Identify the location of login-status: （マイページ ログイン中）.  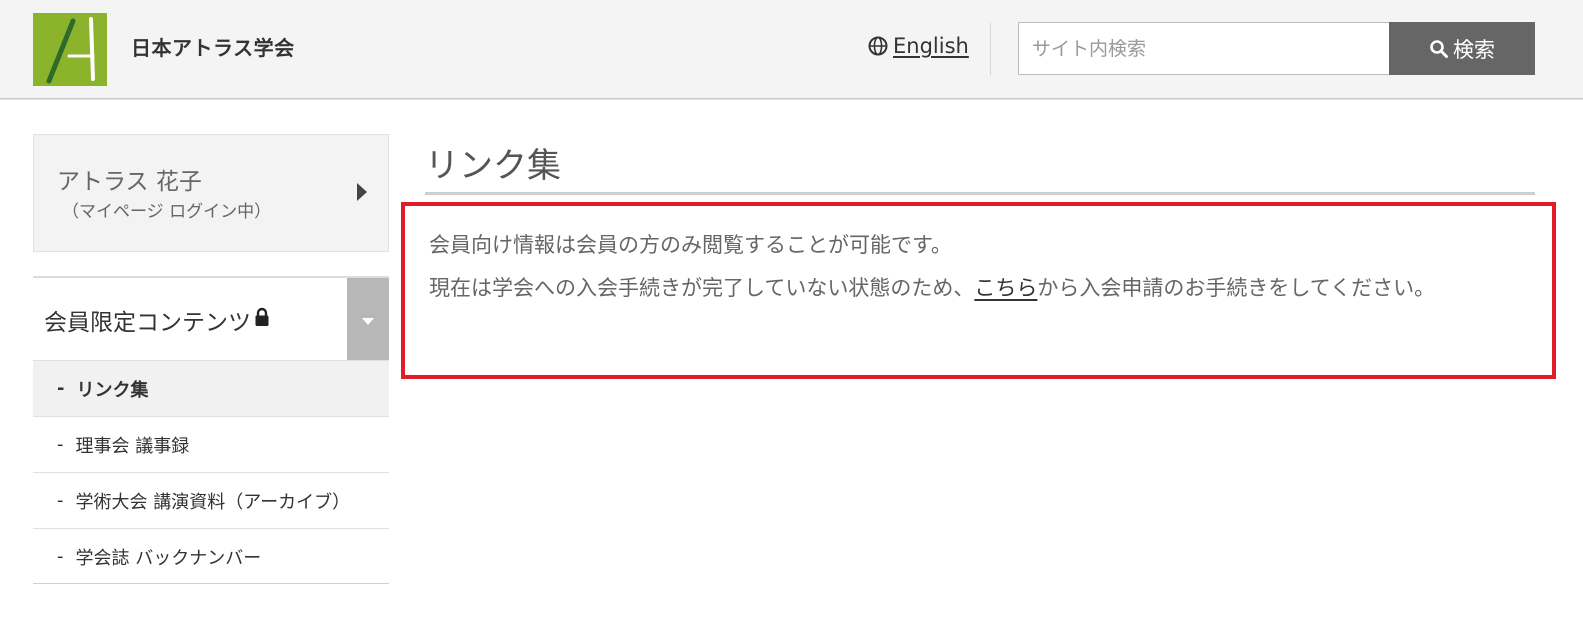
(167, 212).